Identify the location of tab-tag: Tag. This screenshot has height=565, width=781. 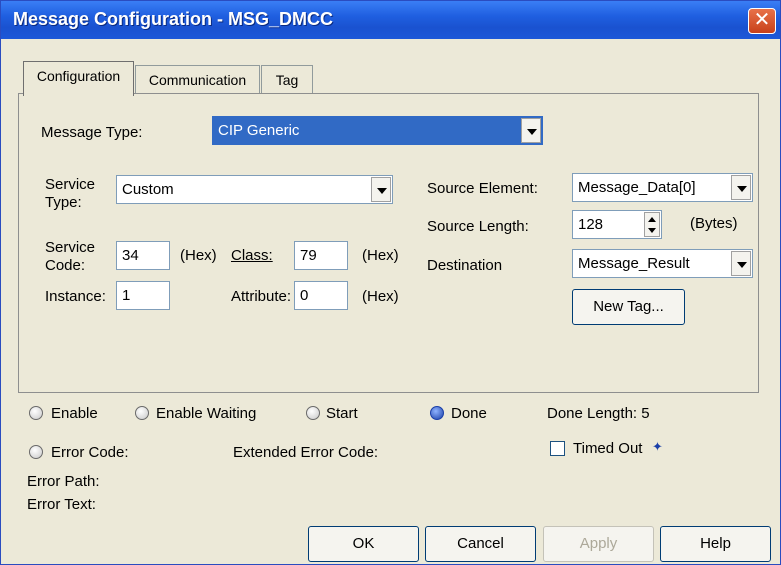
(287, 80).